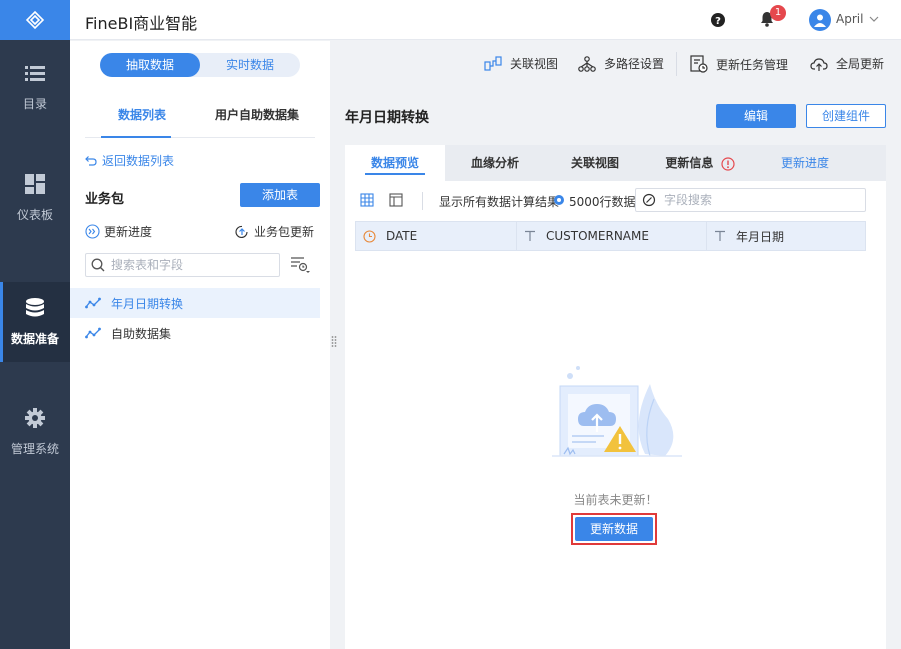  Describe the element at coordinates (191, 265) in the screenshot. I see `search-input` at that location.